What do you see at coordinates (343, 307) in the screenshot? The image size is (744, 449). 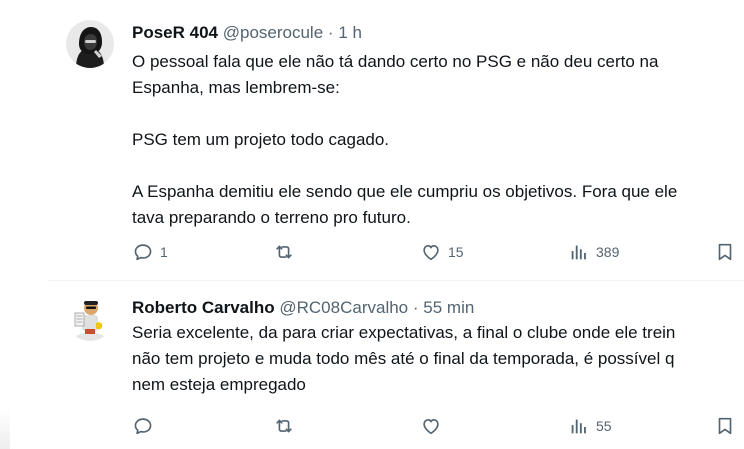 I see `author-handle: @RC08Carvalho` at bounding box center [343, 307].